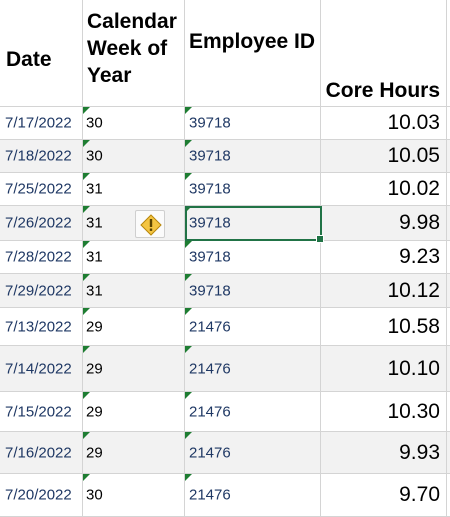 Image resolution: width=450 pixels, height=517 pixels. I want to click on date-cell: 7/15/2022, so click(41, 411).